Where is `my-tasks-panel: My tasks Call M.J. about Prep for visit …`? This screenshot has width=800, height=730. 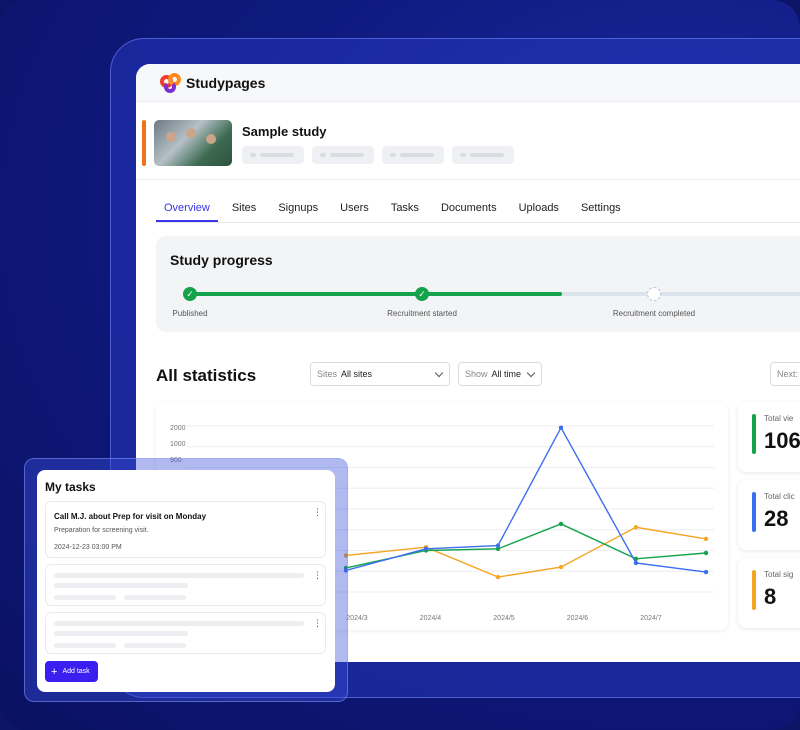
my-tasks-panel: My tasks Call M.J. about Prep for visit … is located at coordinates (186, 581).